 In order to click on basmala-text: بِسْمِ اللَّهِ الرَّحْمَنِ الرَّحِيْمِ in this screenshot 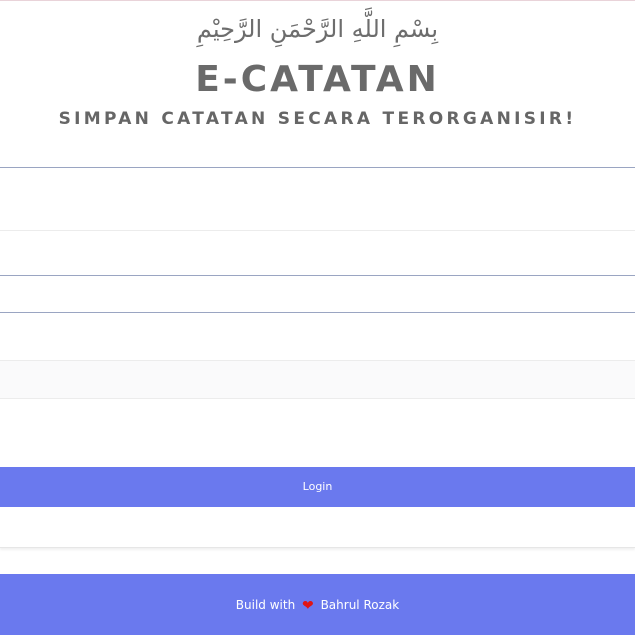, I will do `click(317, 29)`.